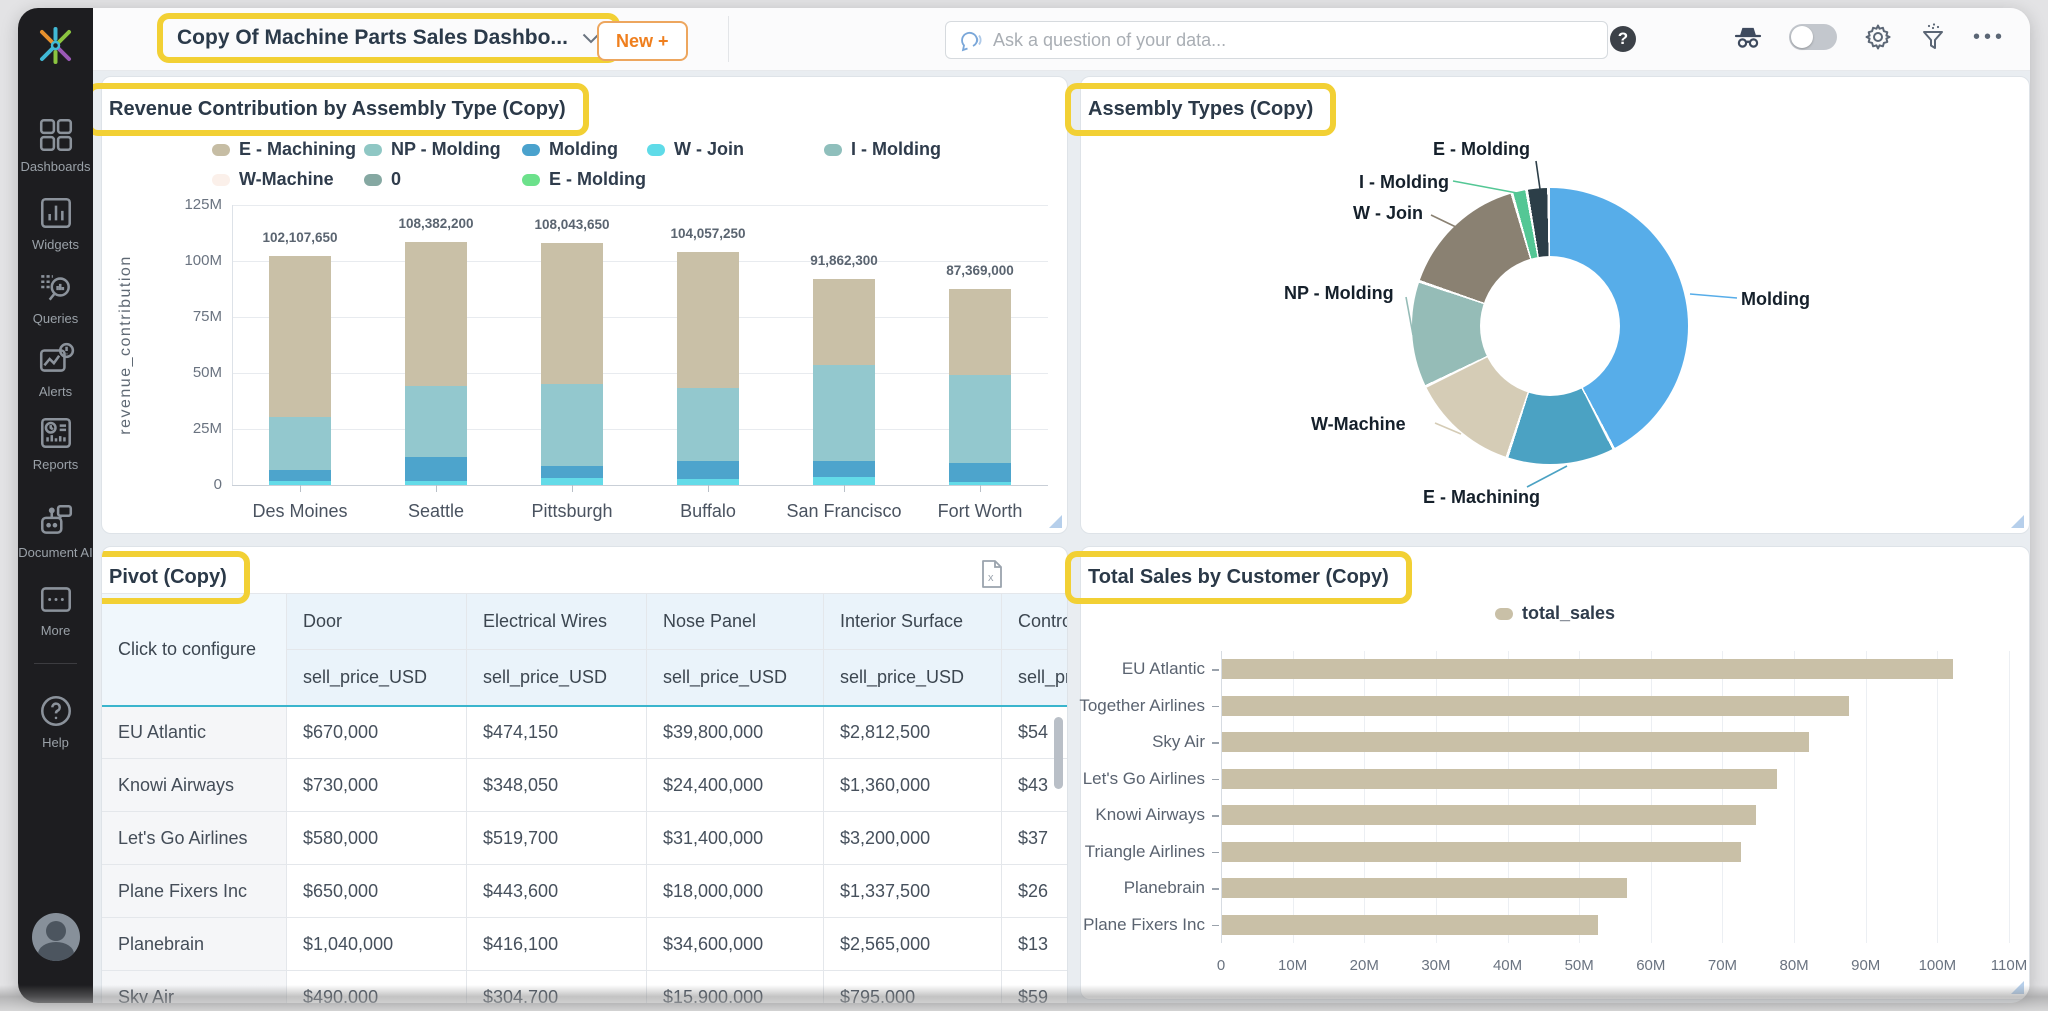 This screenshot has width=2048, height=1011. I want to click on sidebar-item-label: Help, so click(55, 742).